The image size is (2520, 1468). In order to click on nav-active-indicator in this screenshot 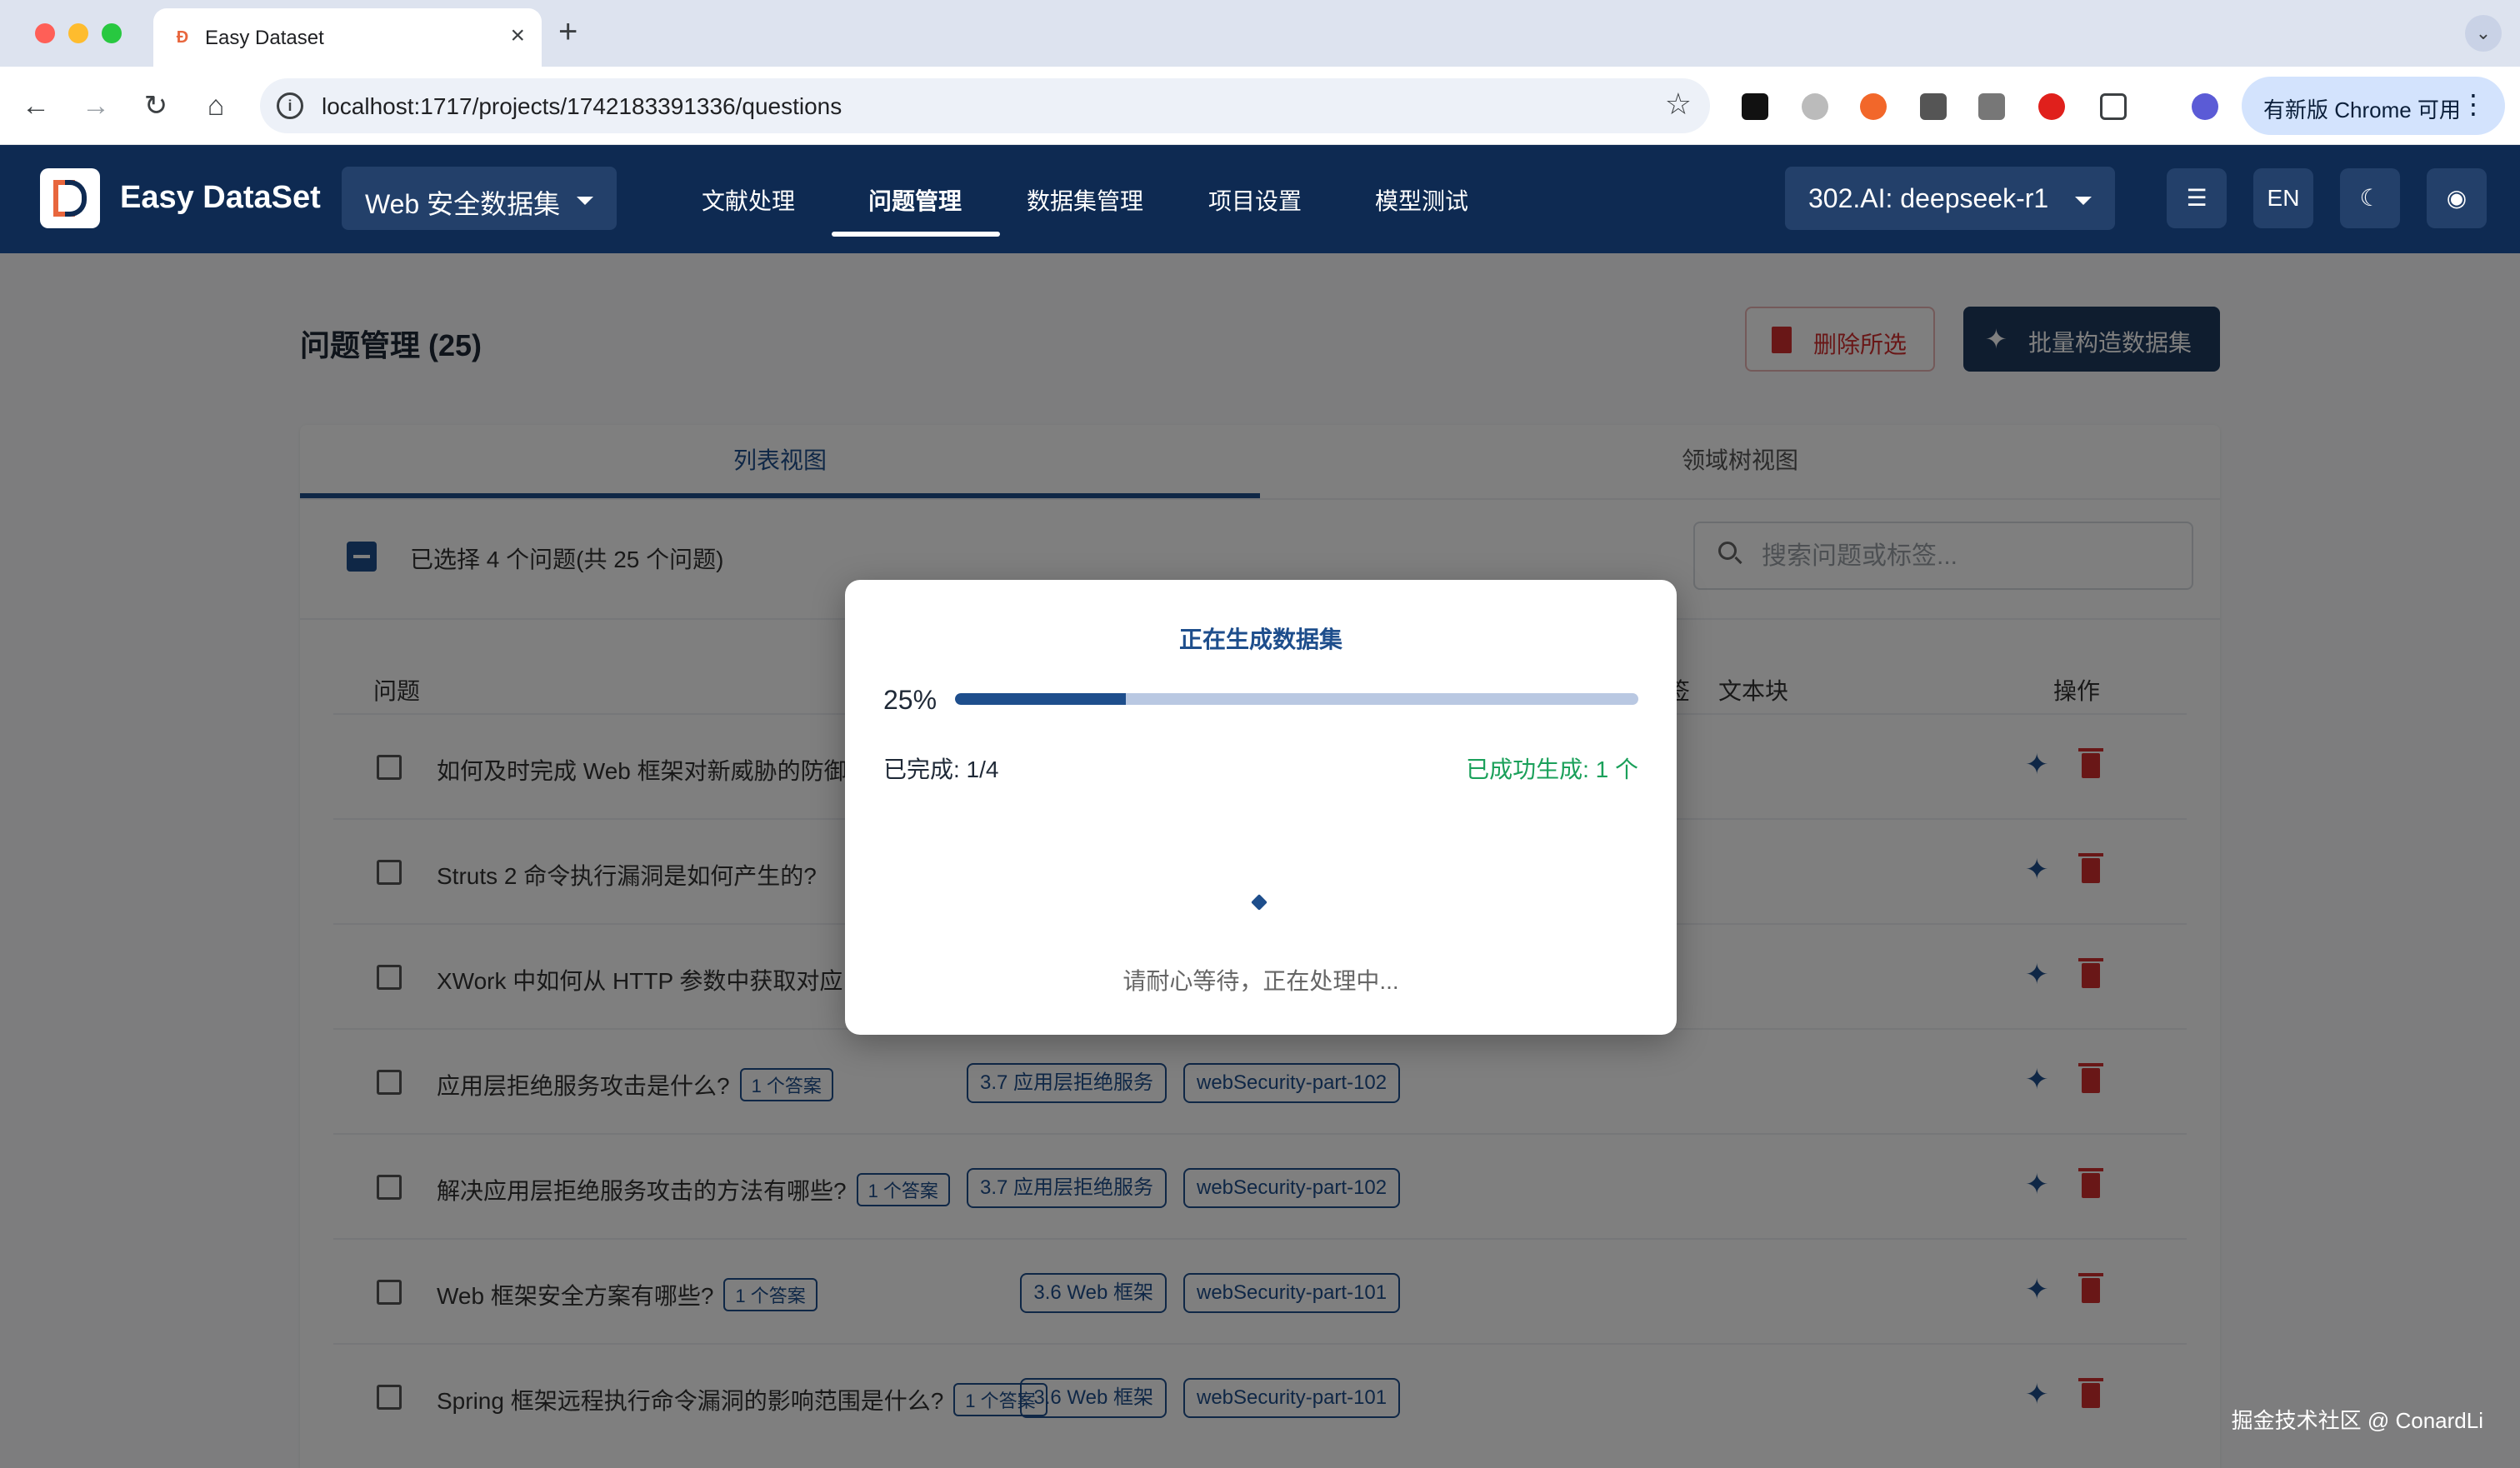, I will do `click(916, 234)`.